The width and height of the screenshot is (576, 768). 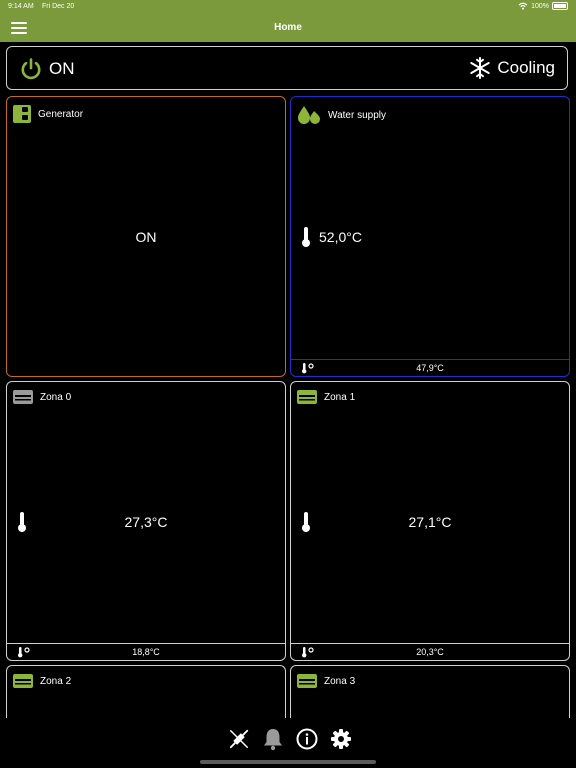 I want to click on tile-footer: 47,9°C, so click(x=430, y=367).